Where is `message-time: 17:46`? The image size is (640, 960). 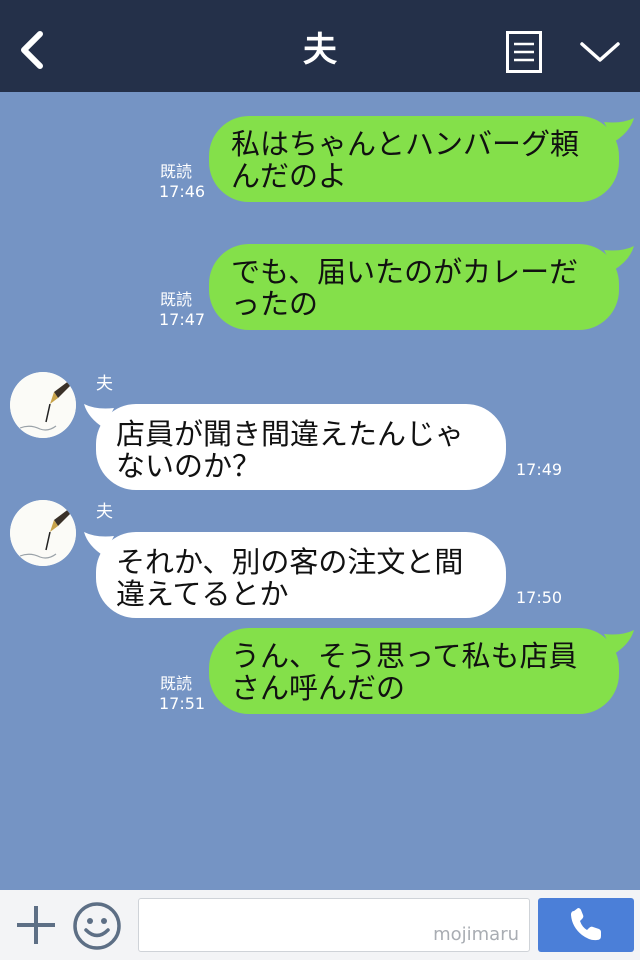 message-time: 17:46 is located at coordinates (182, 191).